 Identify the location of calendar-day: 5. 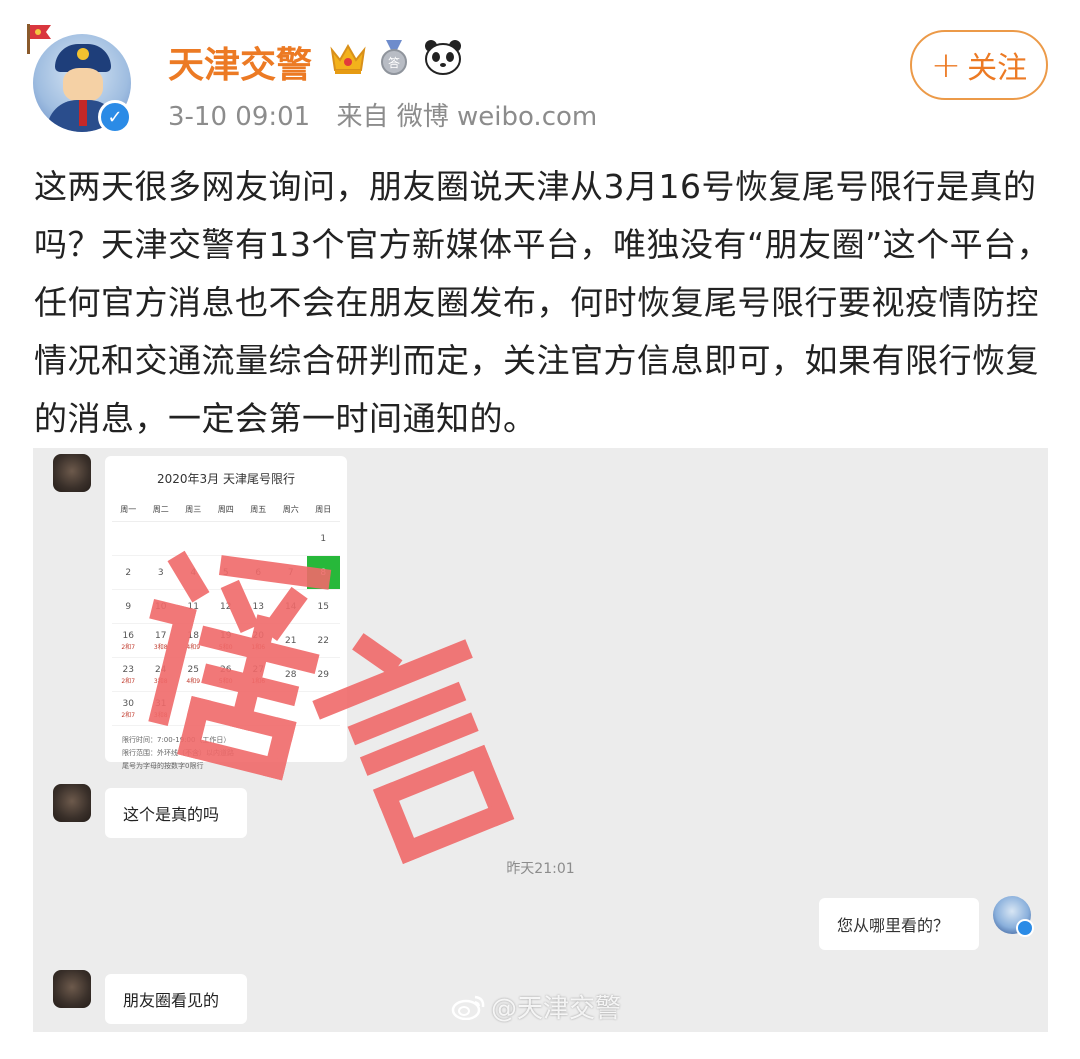
(225, 573).